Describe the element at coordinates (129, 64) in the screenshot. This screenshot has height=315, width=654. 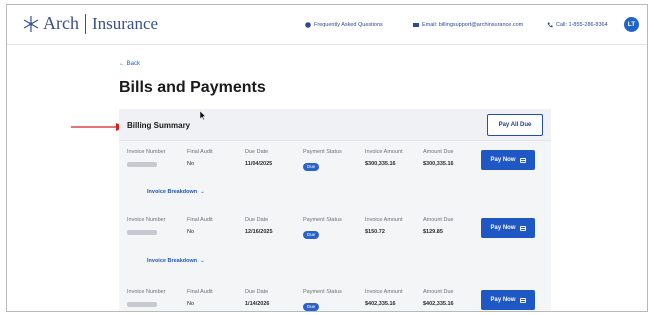
I see `back-link: ← Back` at that location.